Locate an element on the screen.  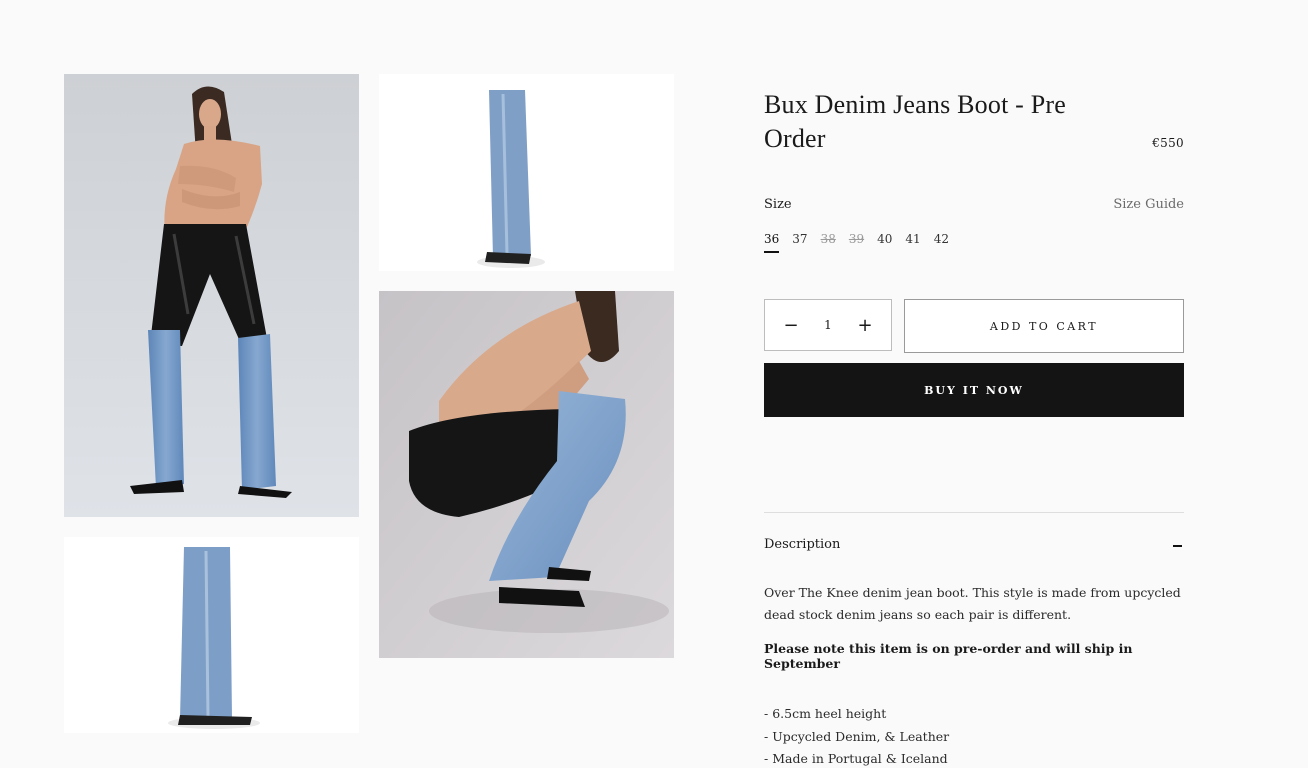
model-standing-photo is located at coordinates (211, 295).